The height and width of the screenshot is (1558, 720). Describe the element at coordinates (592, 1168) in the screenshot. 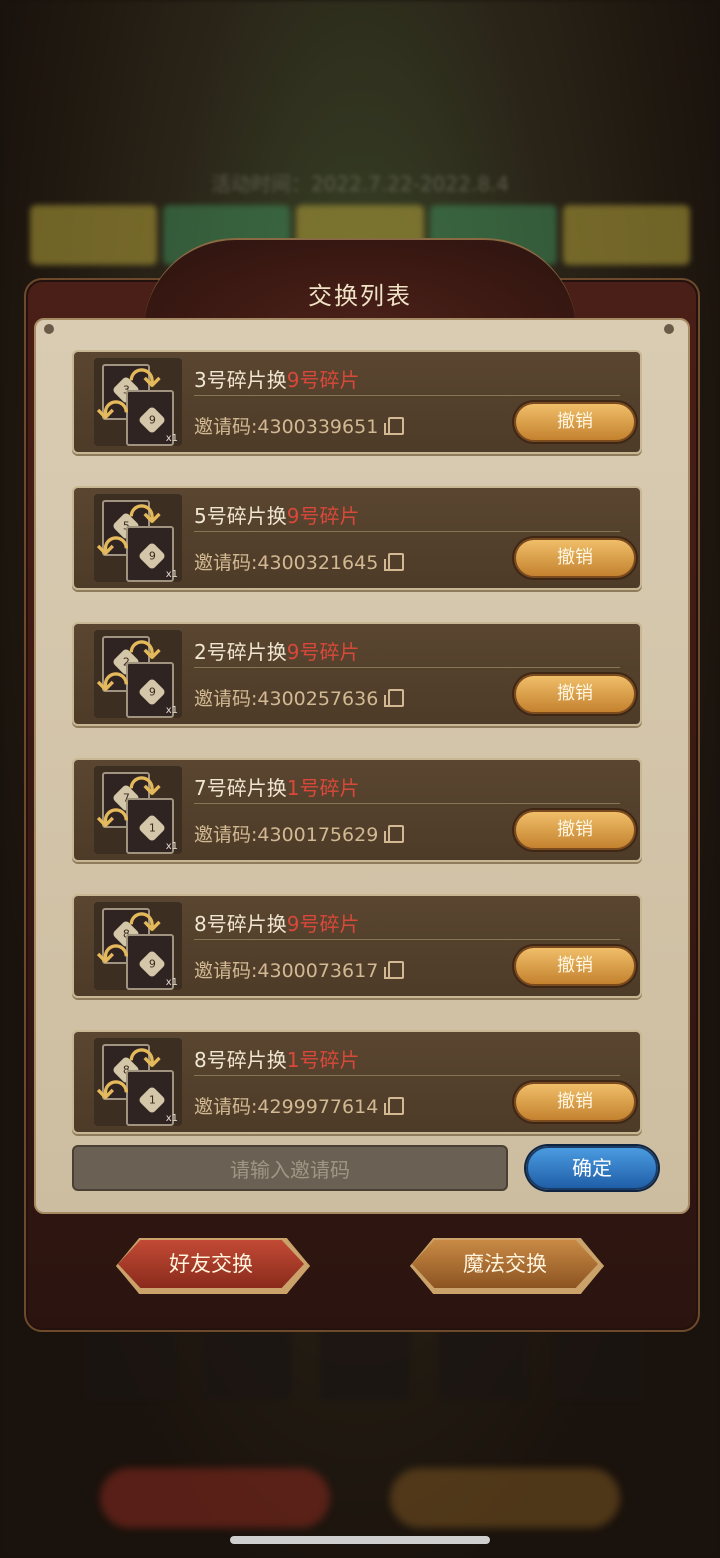

I see `confirm-button: 确定` at that location.